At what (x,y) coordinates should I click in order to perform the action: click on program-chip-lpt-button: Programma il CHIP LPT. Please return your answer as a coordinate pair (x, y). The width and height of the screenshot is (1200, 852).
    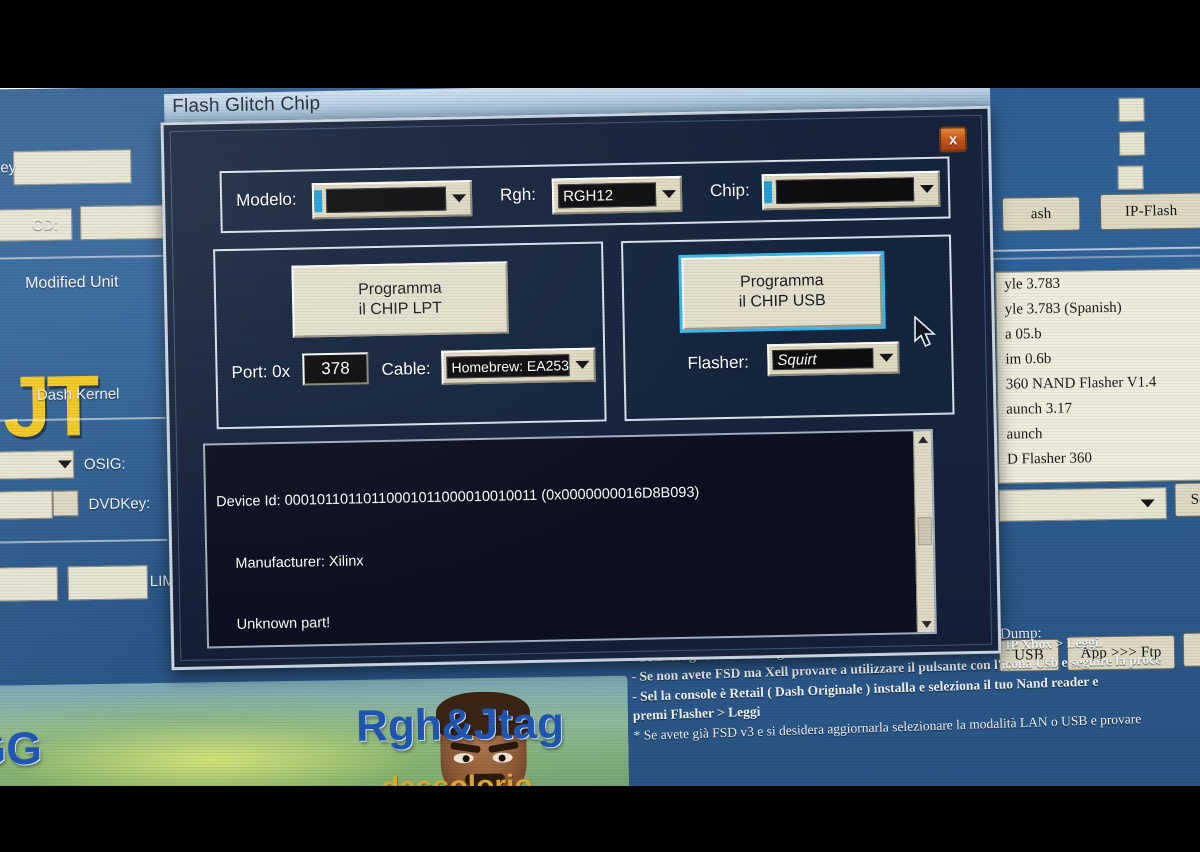
    Looking at the image, I should click on (400, 299).